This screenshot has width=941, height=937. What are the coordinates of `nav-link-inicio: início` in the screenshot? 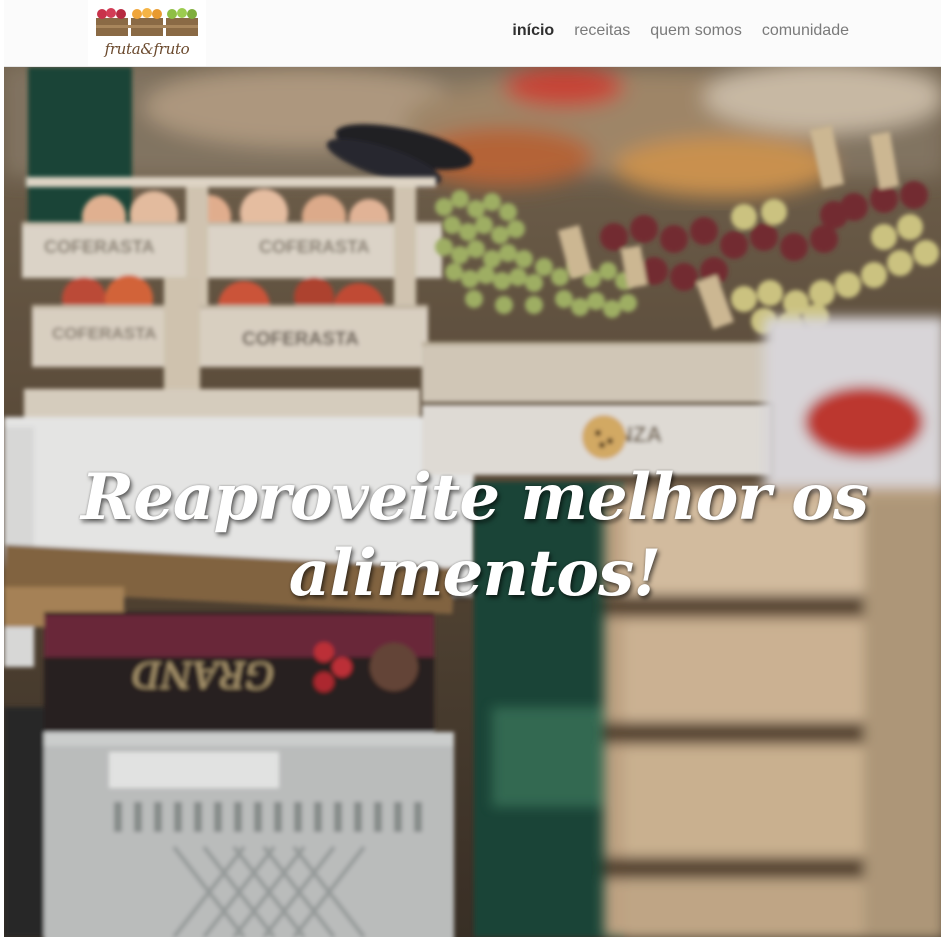 It's located at (533, 31).